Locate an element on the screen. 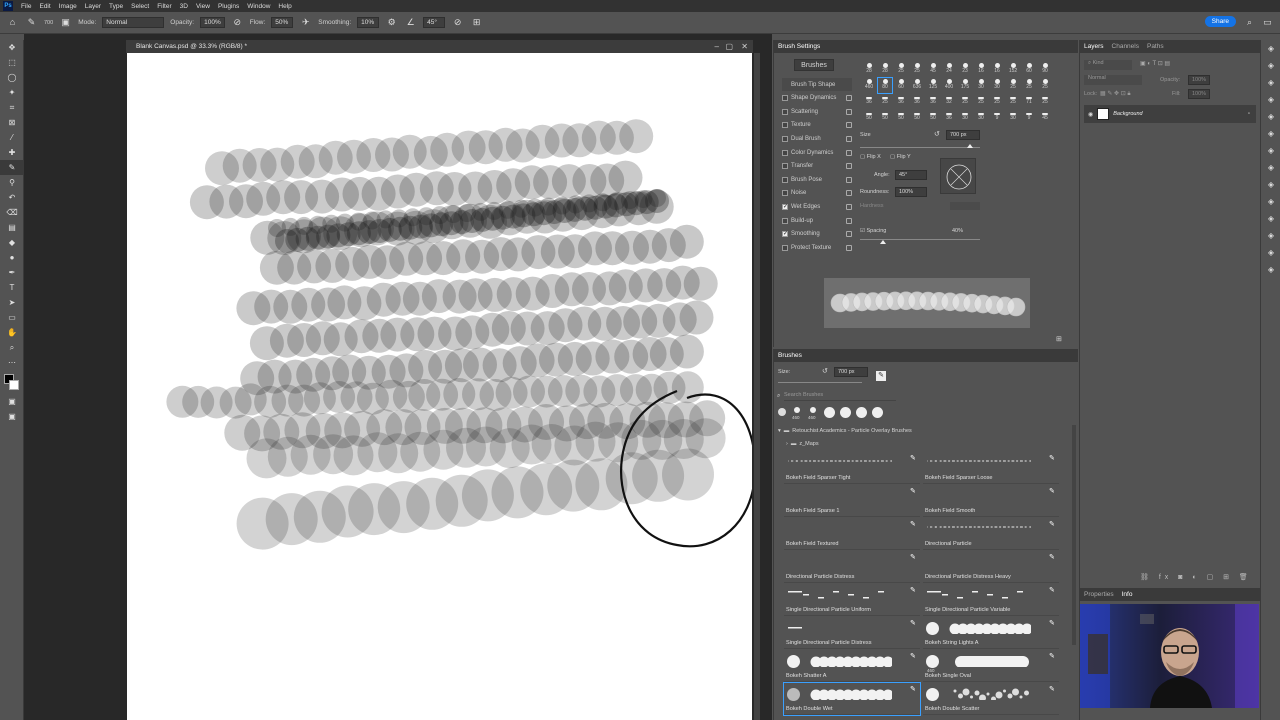 The height and width of the screenshot is (720, 1280). properties-icon: ◈ is located at coordinates (1270, 99).